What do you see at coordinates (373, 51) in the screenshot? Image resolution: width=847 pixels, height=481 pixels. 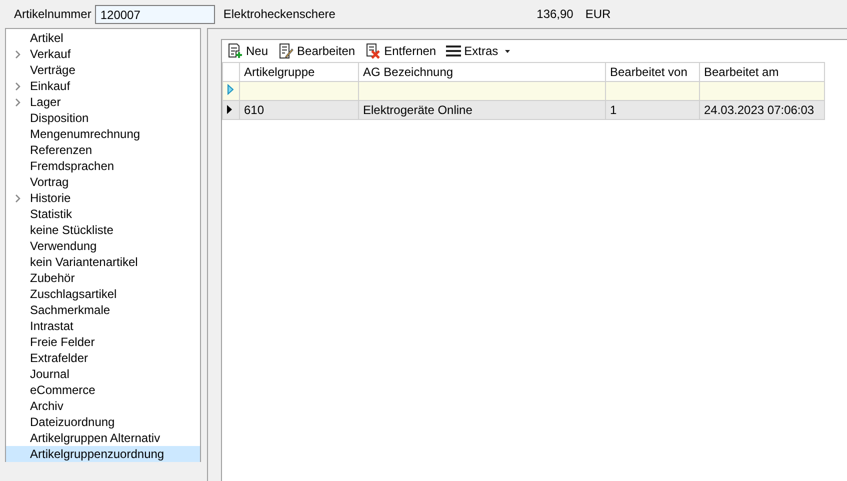 I see `delete-document-icon` at bounding box center [373, 51].